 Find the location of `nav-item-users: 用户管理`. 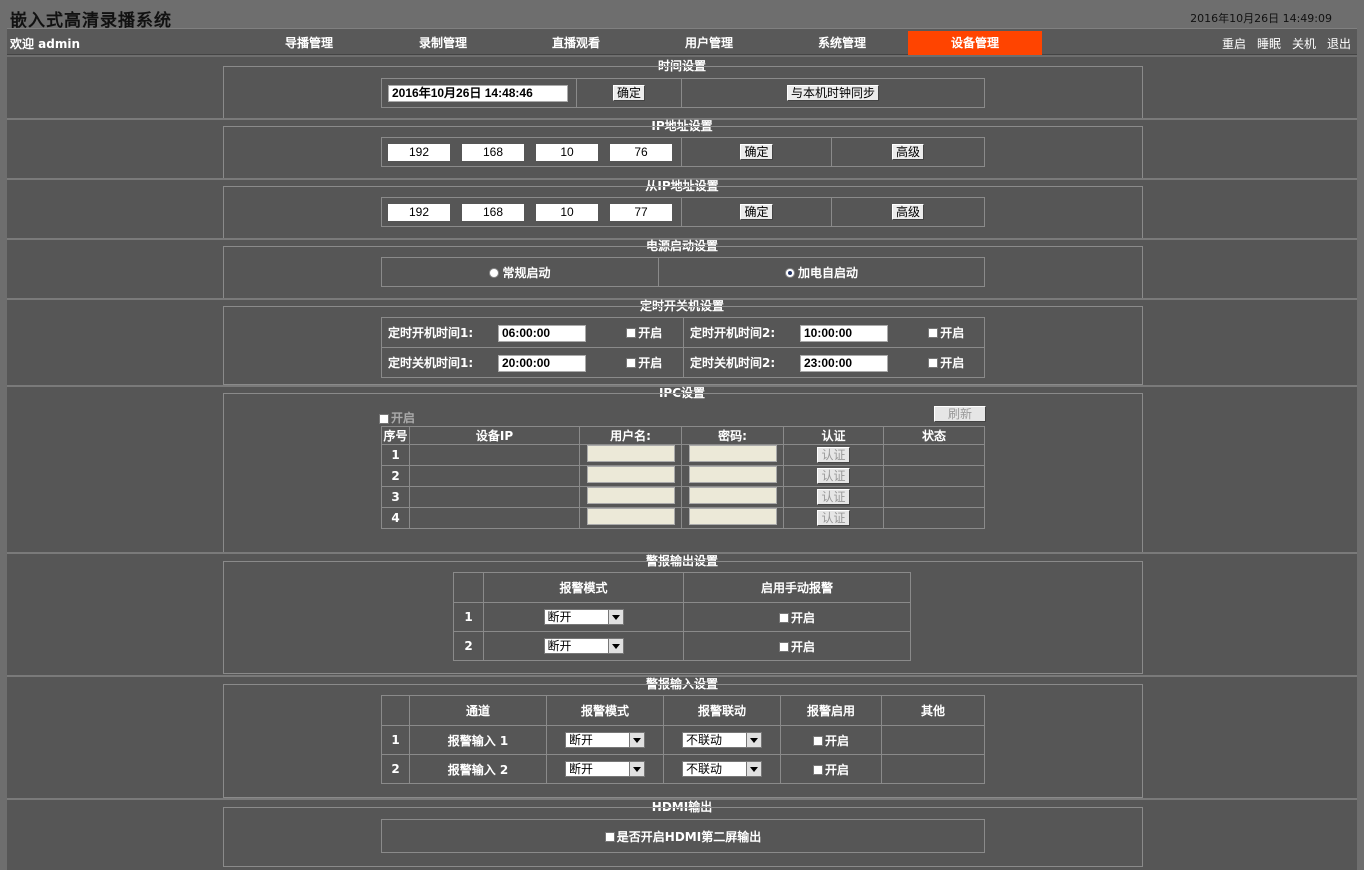

nav-item-users: 用户管理 is located at coordinates (709, 43).